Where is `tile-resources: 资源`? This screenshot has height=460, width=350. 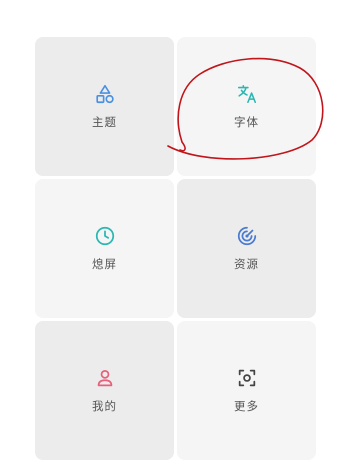
tile-resources: 资源 is located at coordinates (246, 248).